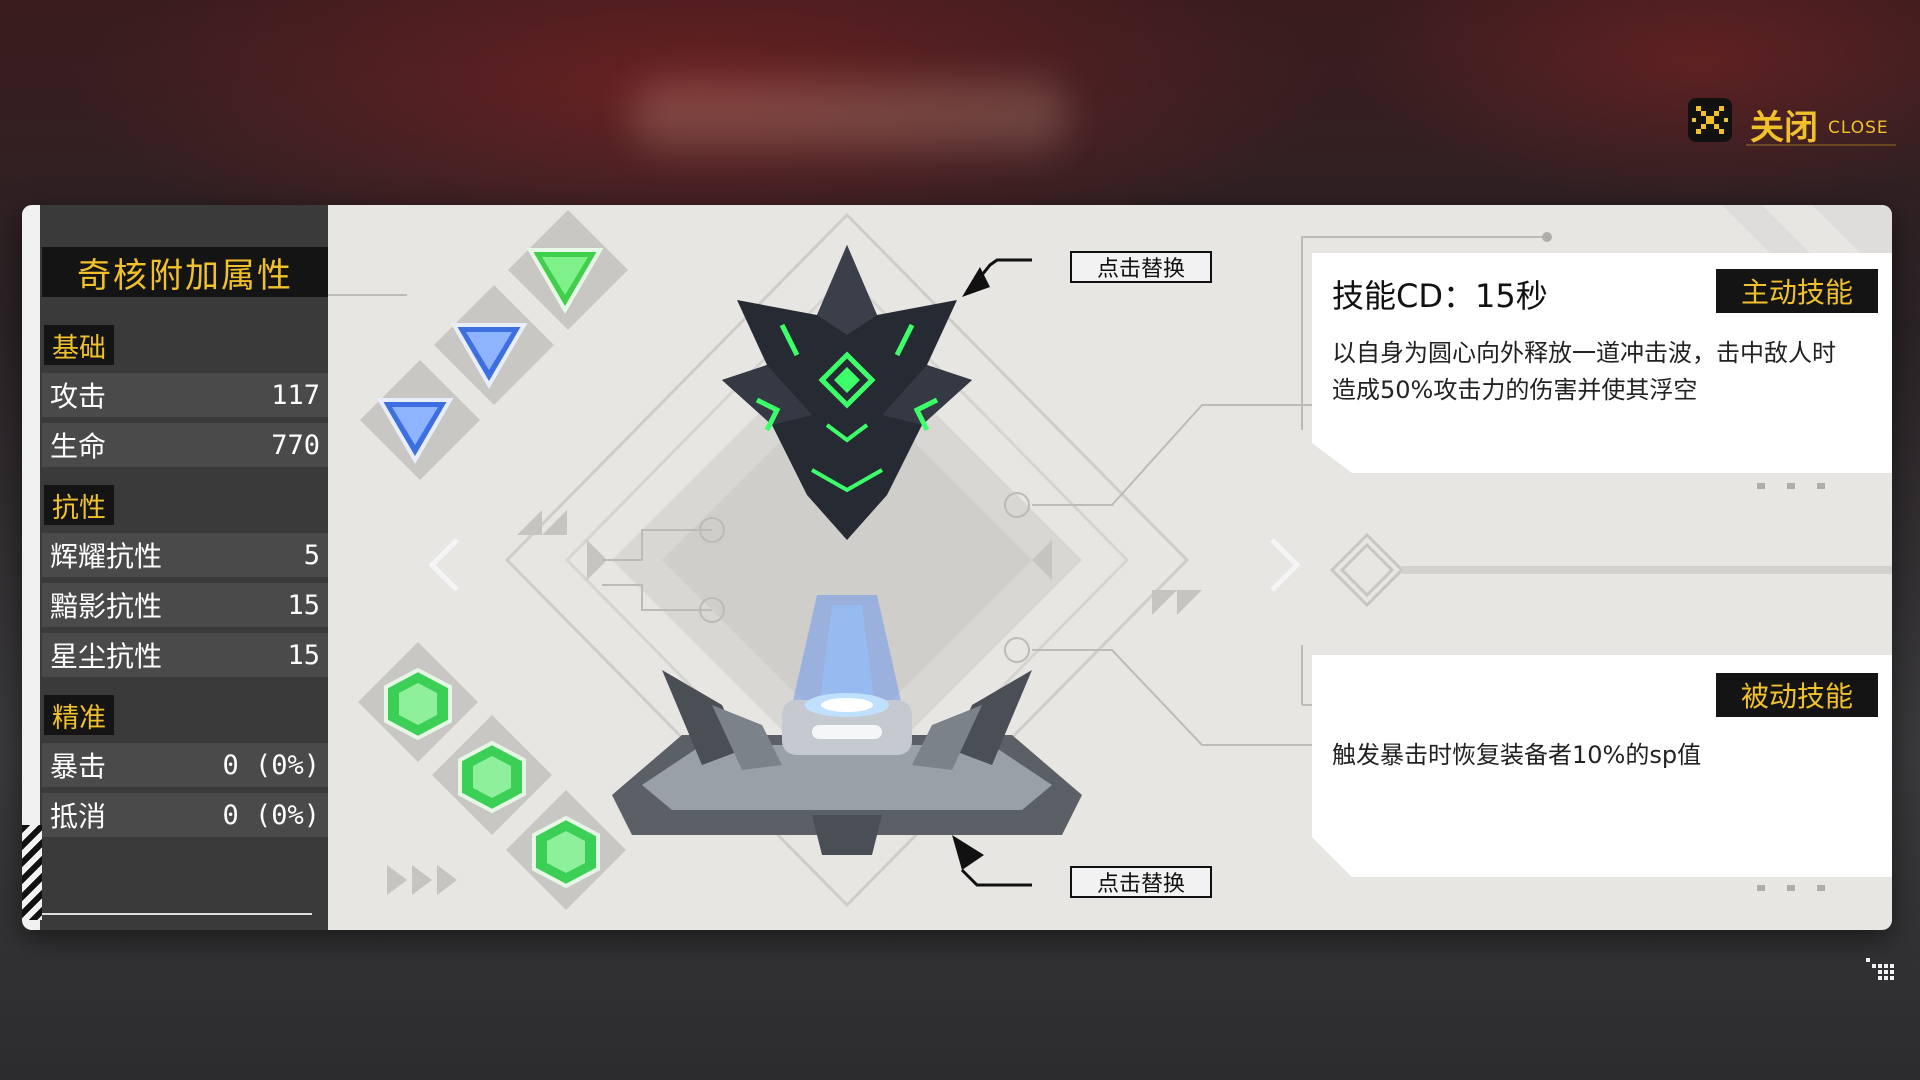  I want to click on grid-menu-icon, so click(1881, 970).